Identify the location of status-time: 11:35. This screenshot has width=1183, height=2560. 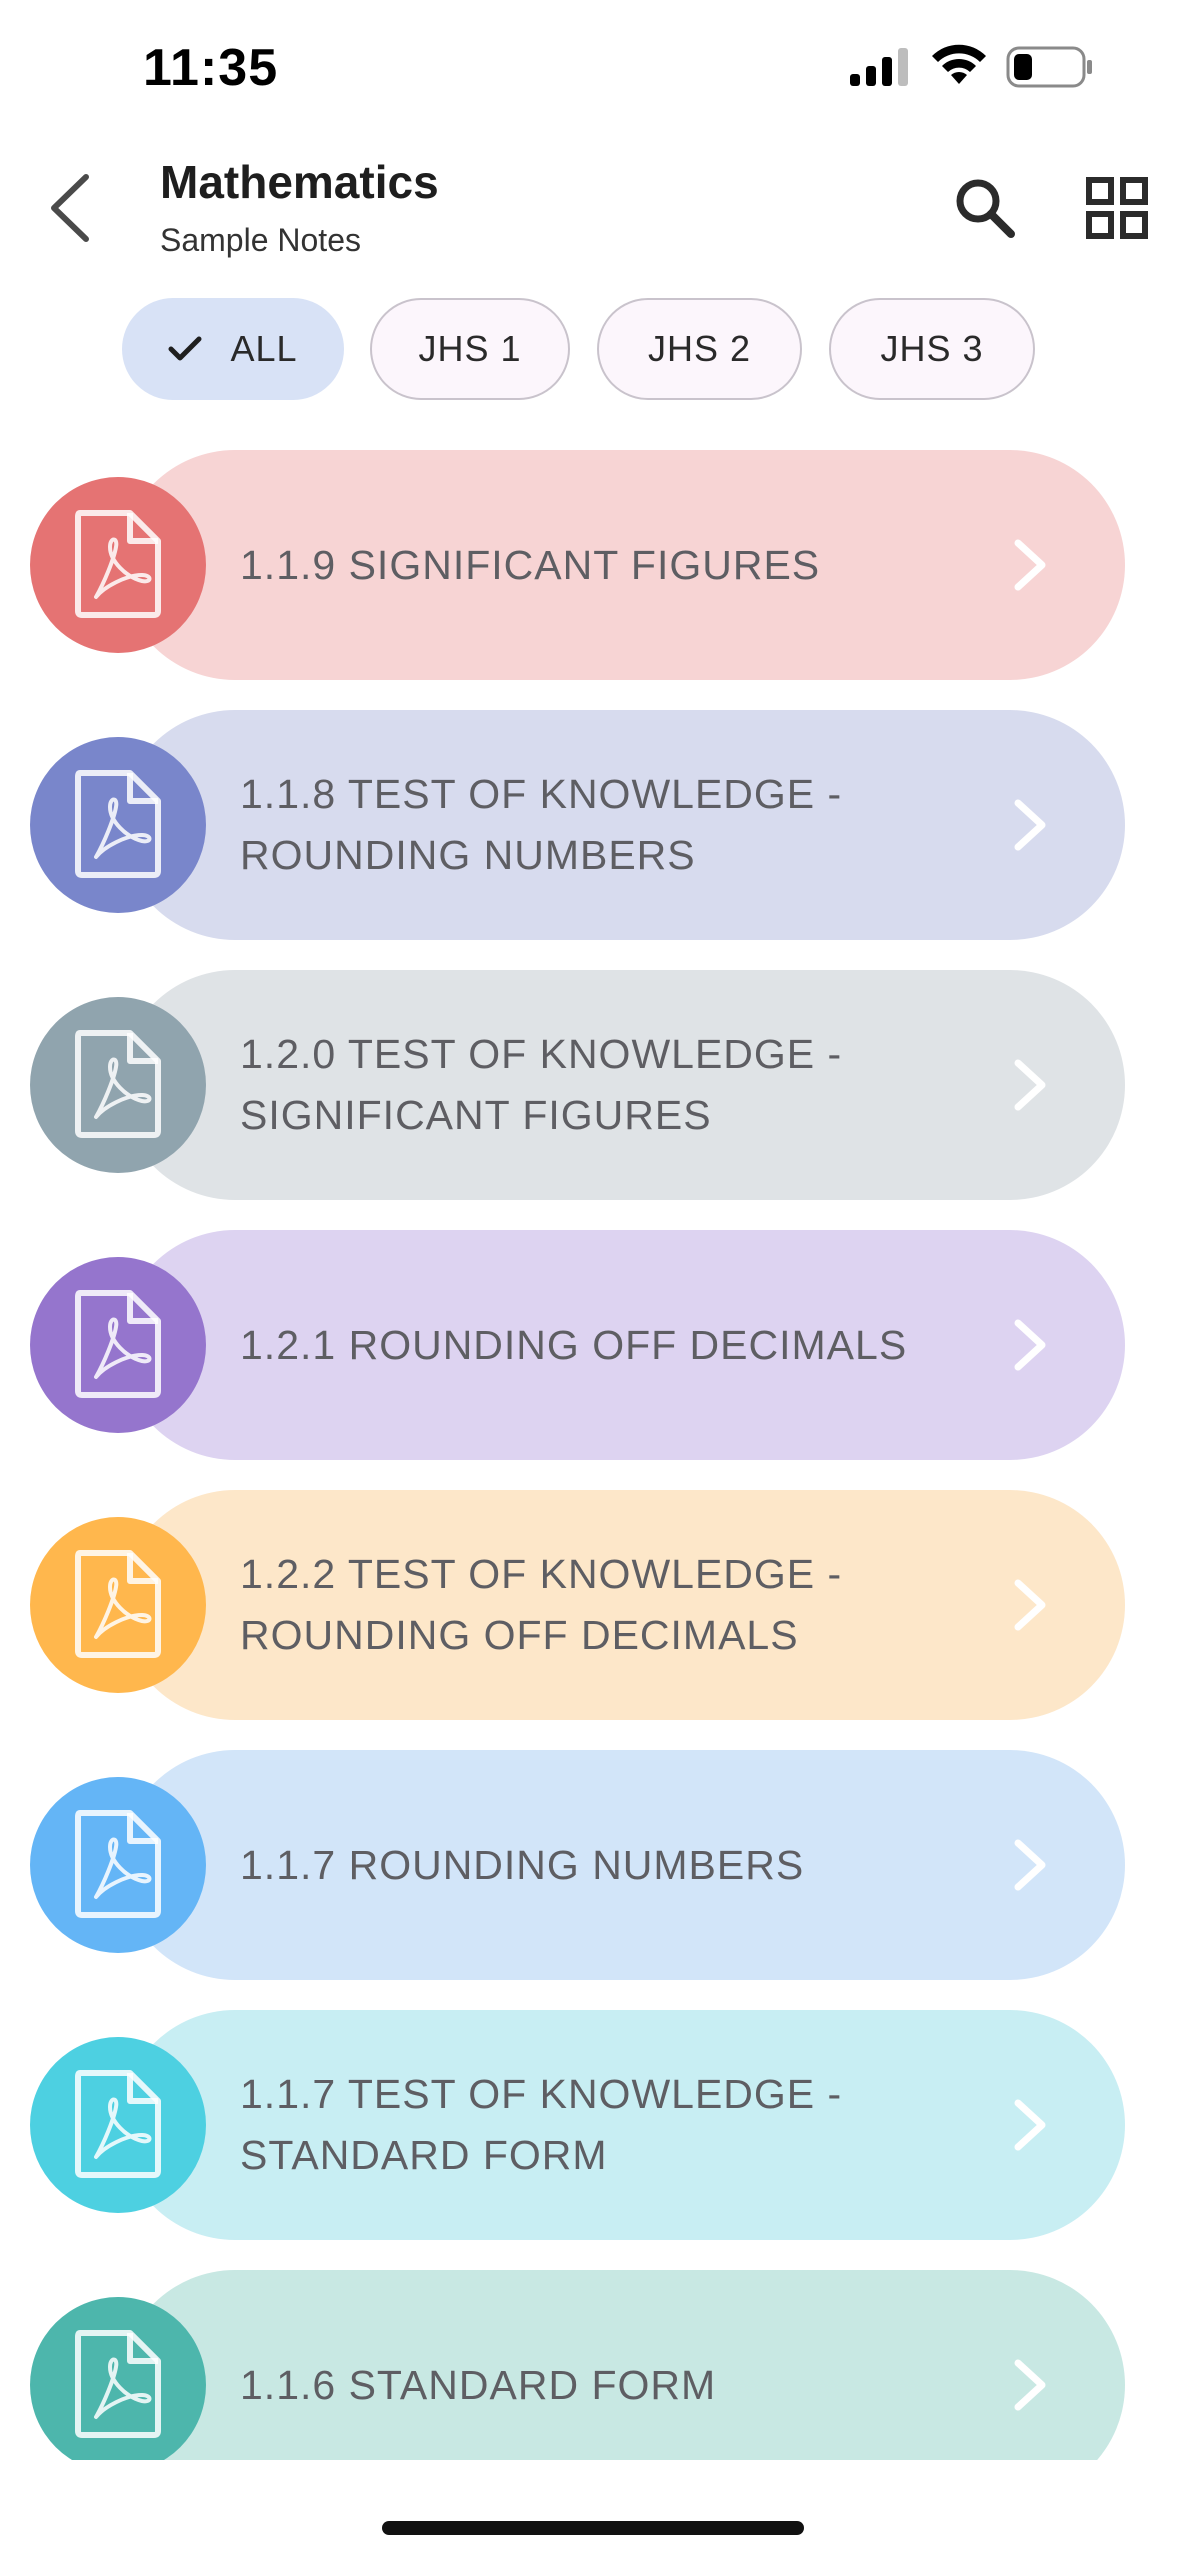
(211, 68).